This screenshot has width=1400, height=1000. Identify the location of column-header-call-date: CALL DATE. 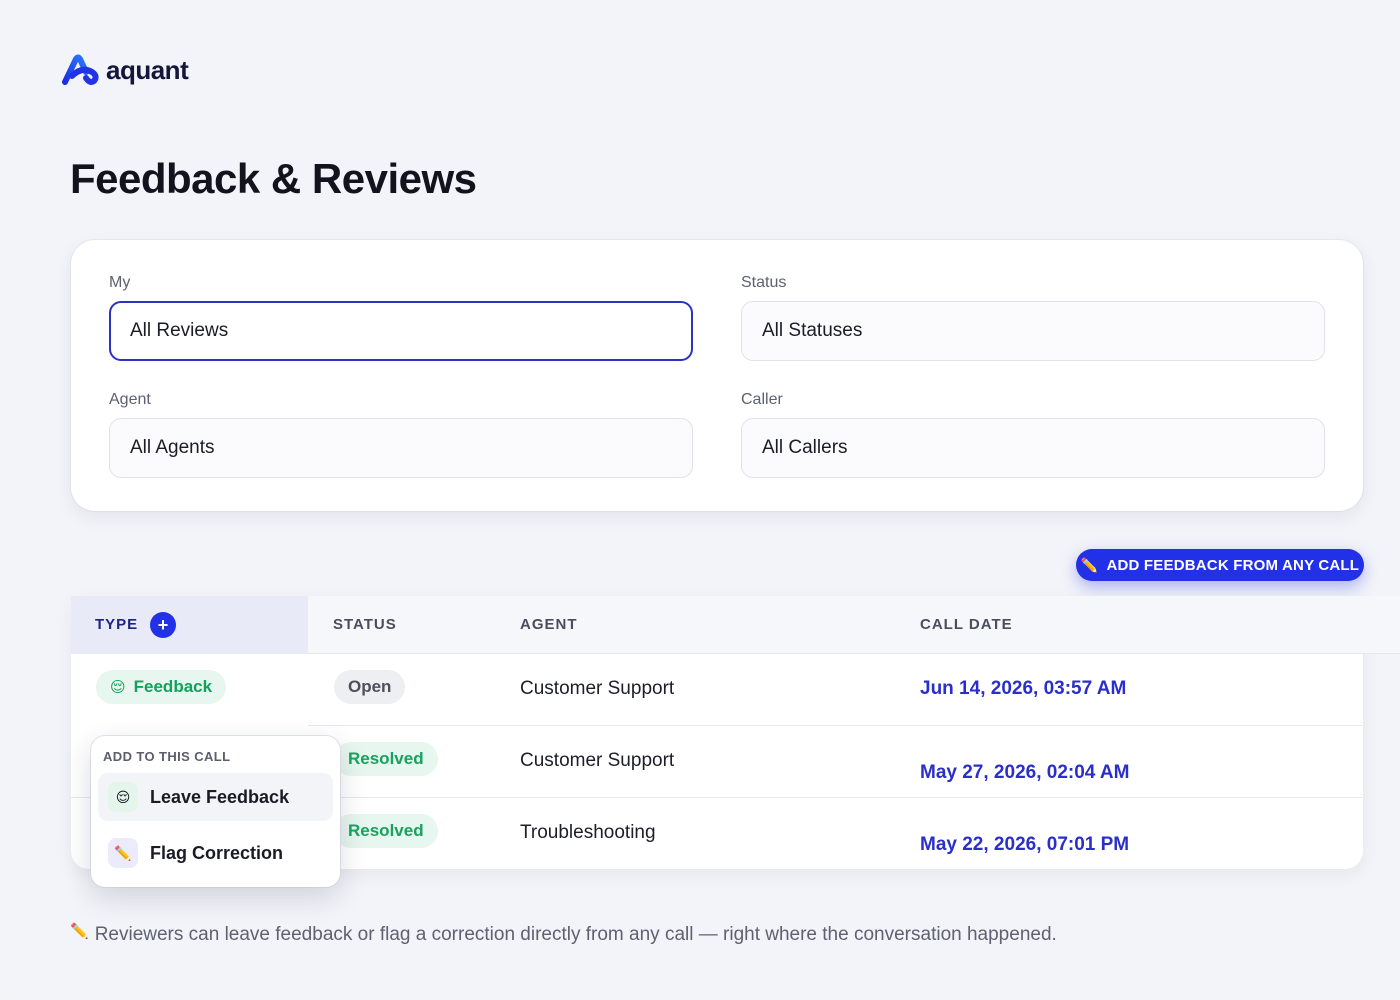
(966, 624).